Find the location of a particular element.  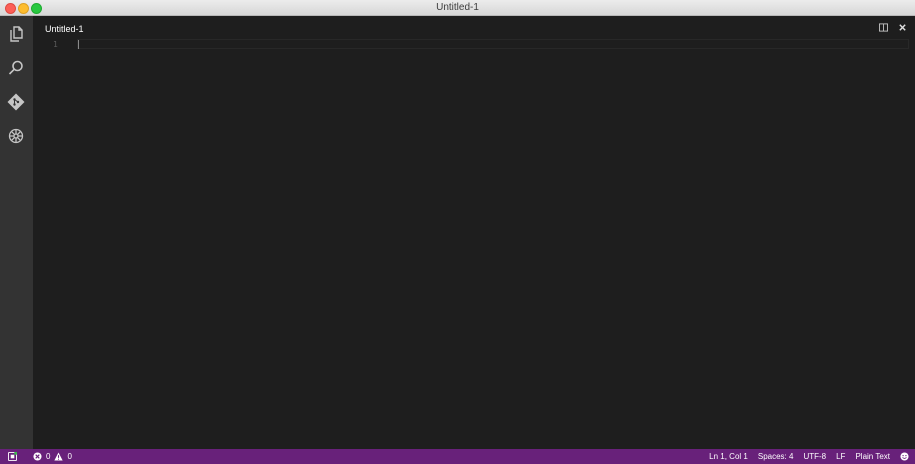

error-count: 0 is located at coordinates (48, 456).